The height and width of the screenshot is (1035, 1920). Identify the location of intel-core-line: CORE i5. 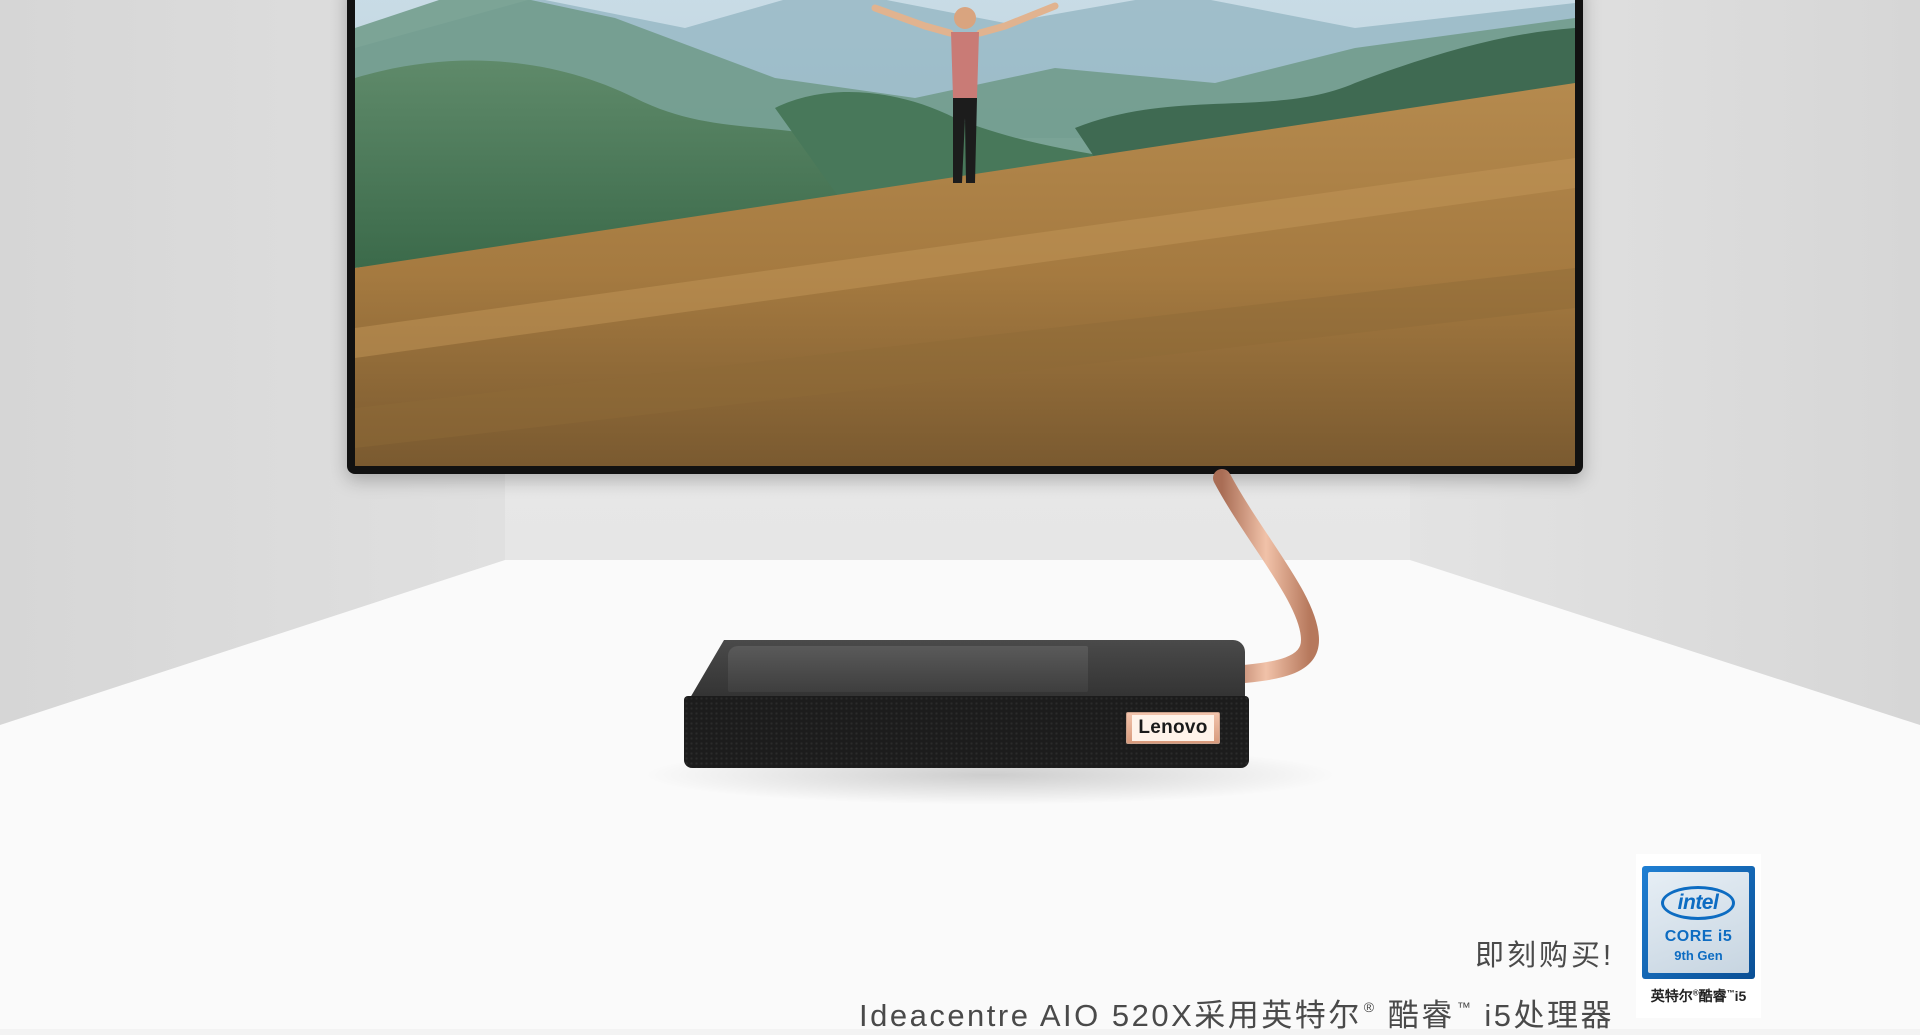
(1698, 936).